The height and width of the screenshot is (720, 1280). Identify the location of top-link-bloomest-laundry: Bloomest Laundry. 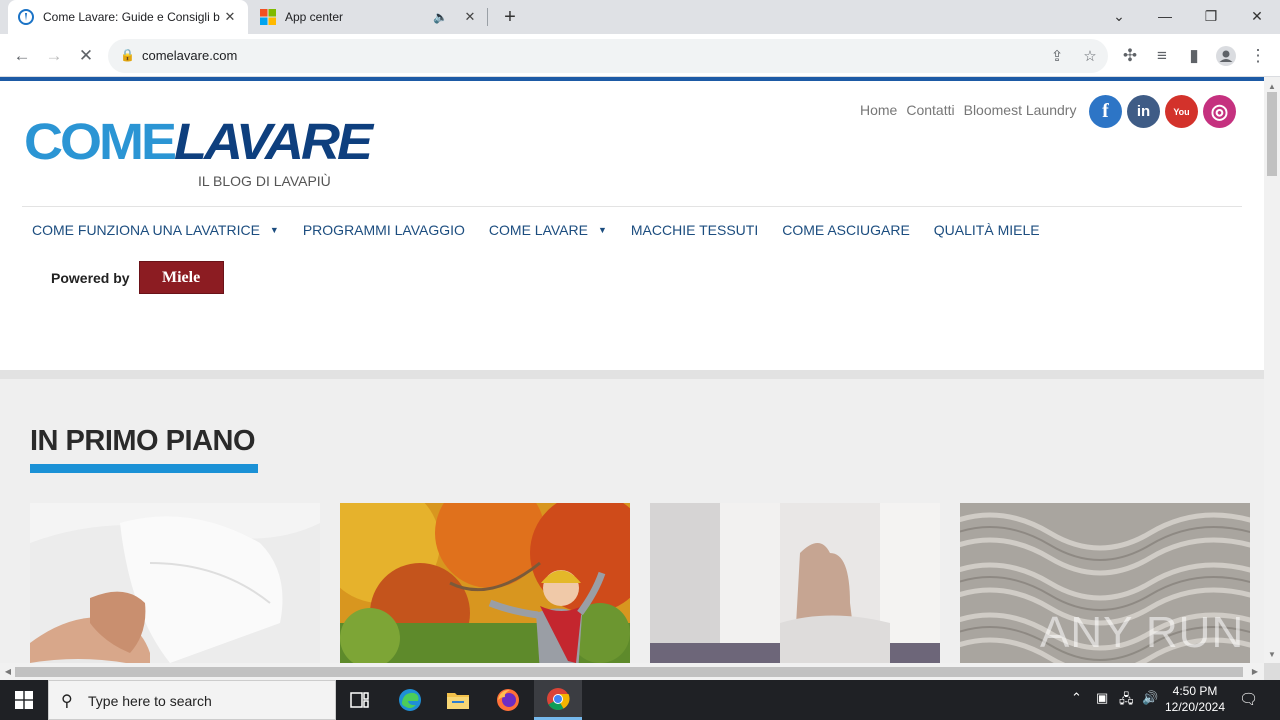
(1020, 110).